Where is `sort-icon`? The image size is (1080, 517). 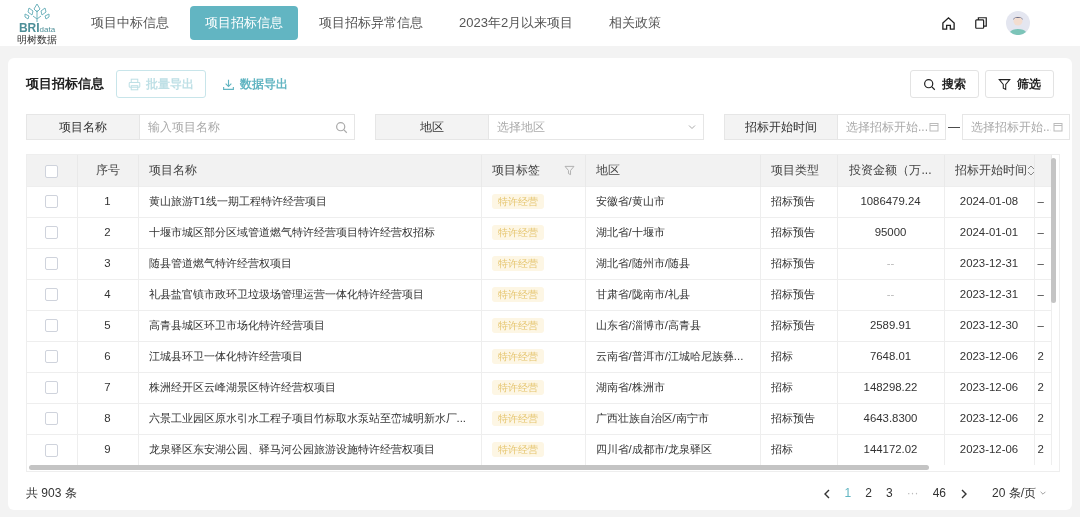 sort-icon is located at coordinates (1030, 170).